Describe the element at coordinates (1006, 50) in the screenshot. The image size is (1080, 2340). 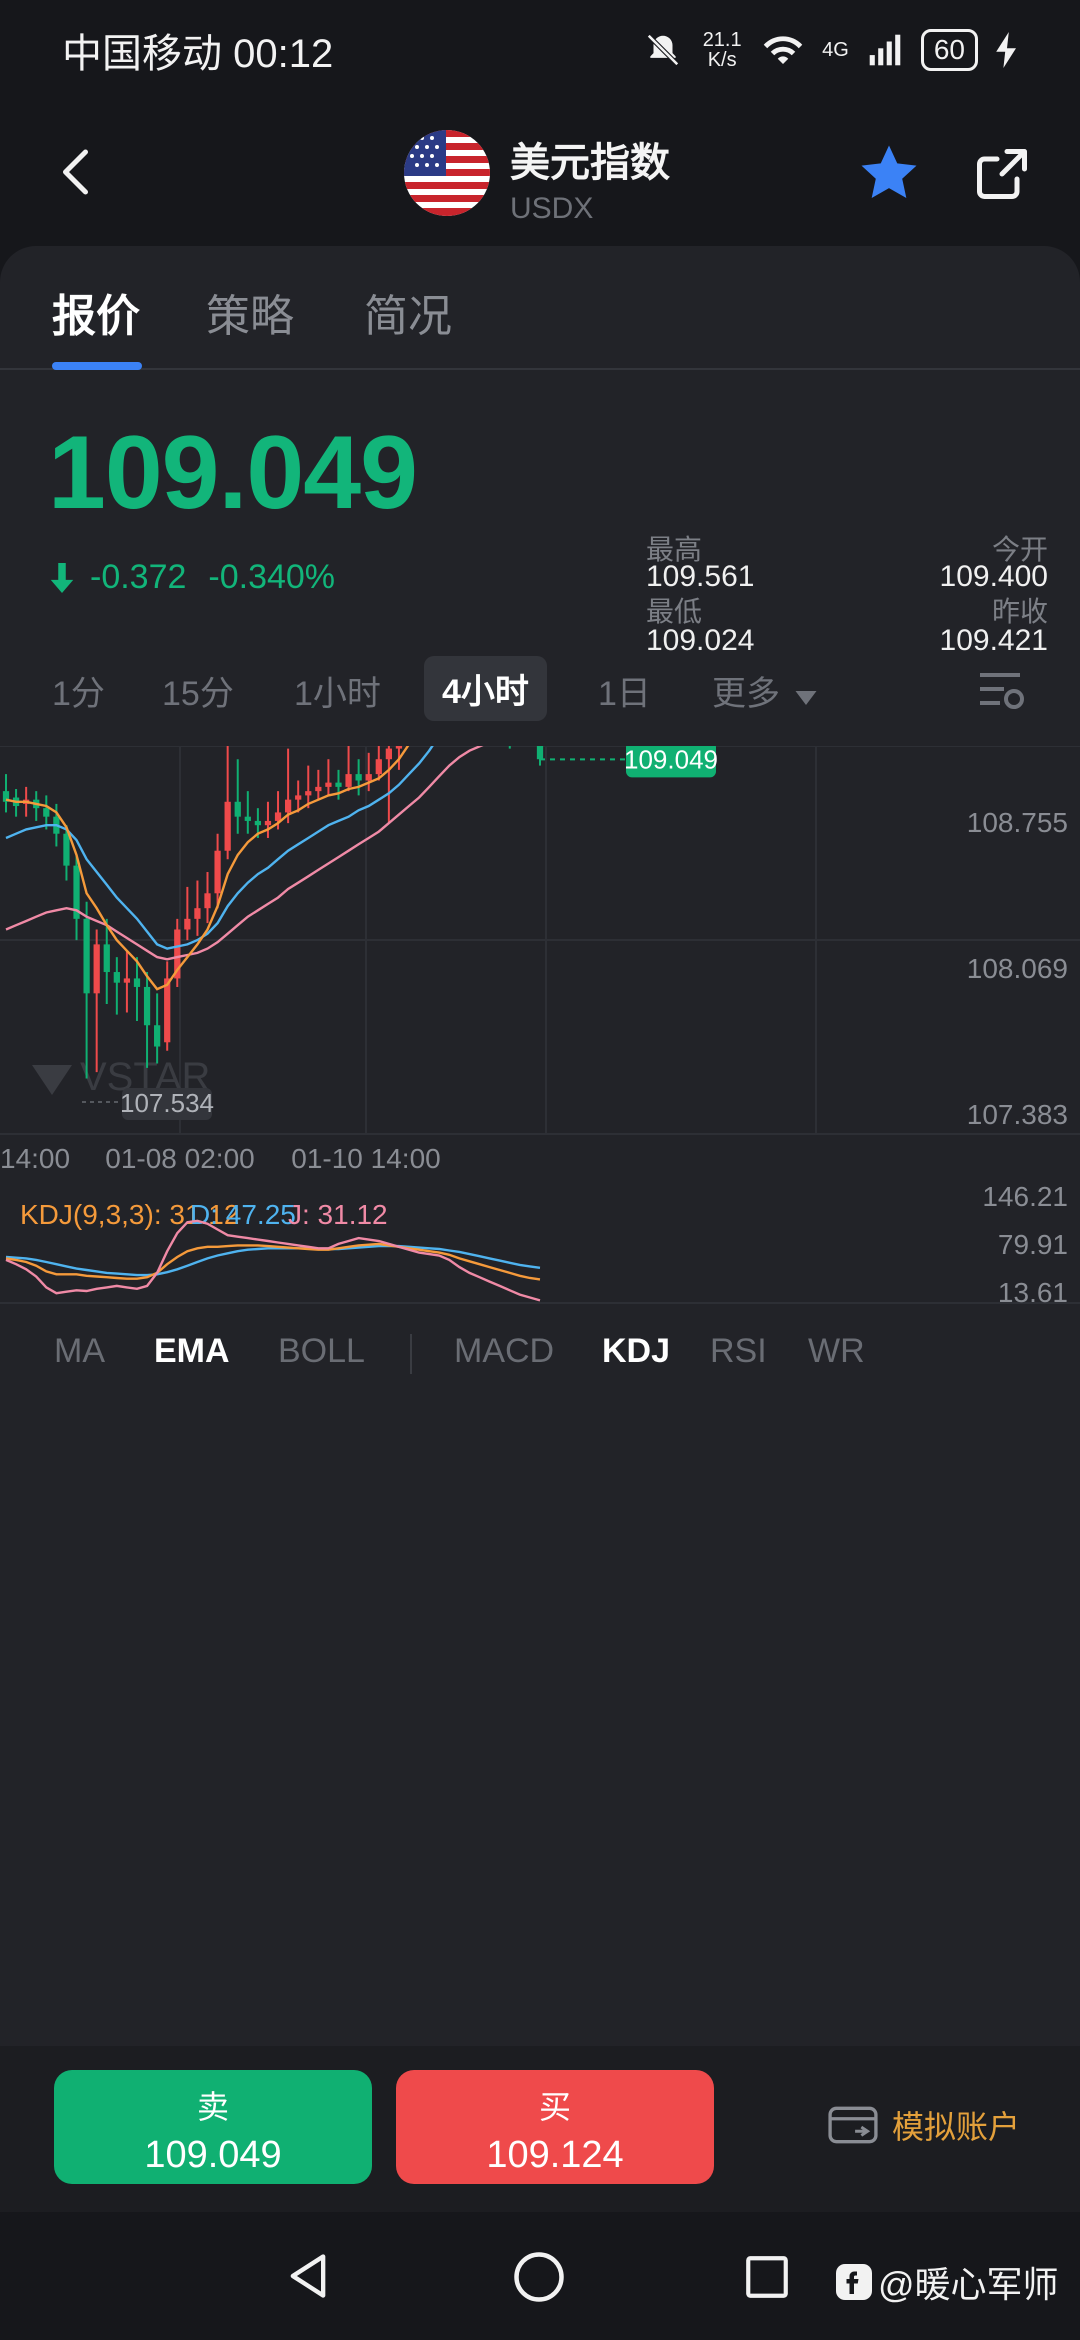
I see `charging-icon` at that location.